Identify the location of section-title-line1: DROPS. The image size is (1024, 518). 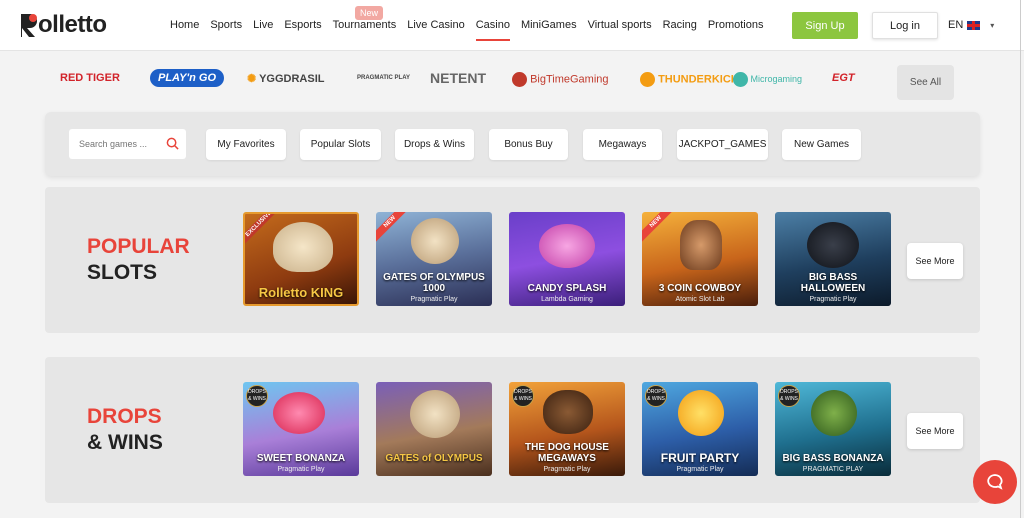
(124, 416).